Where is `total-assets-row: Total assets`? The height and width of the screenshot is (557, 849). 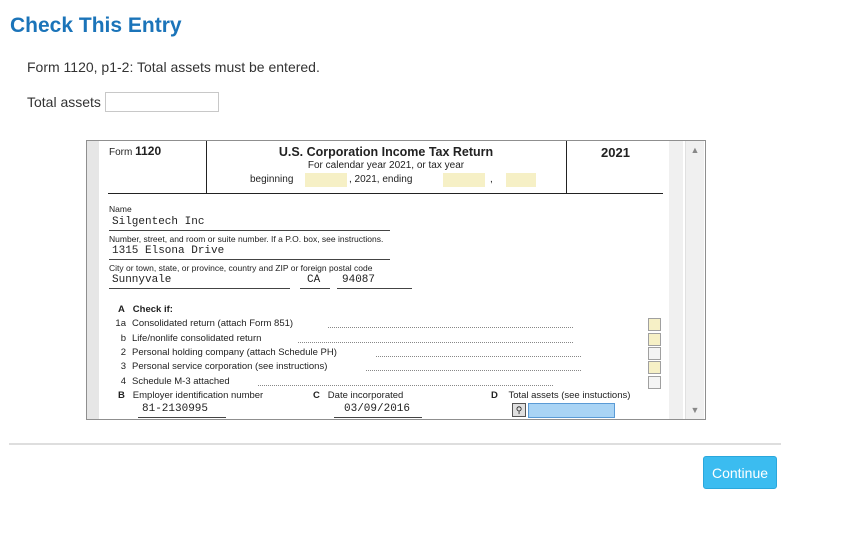
total-assets-row: Total assets is located at coordinates (123, 102).